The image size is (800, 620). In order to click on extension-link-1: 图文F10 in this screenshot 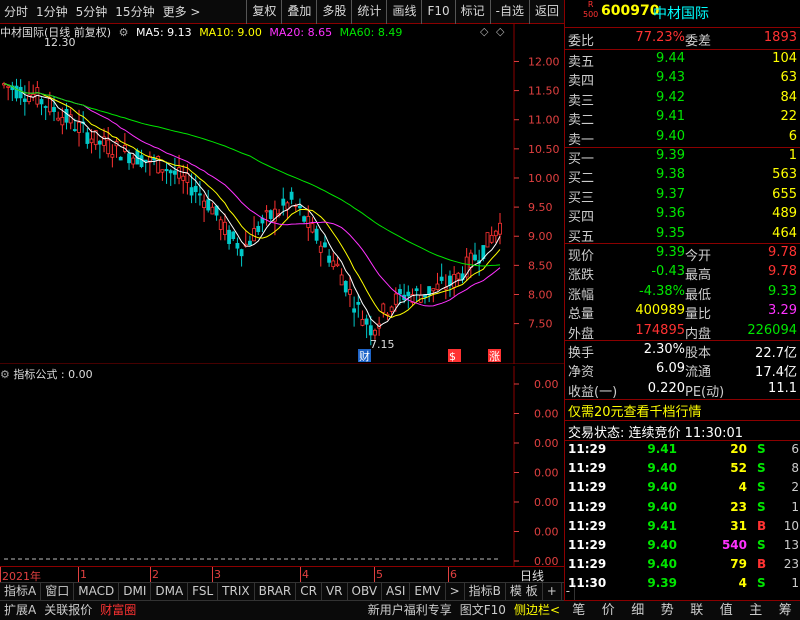, I will do `click(483, 610)`.